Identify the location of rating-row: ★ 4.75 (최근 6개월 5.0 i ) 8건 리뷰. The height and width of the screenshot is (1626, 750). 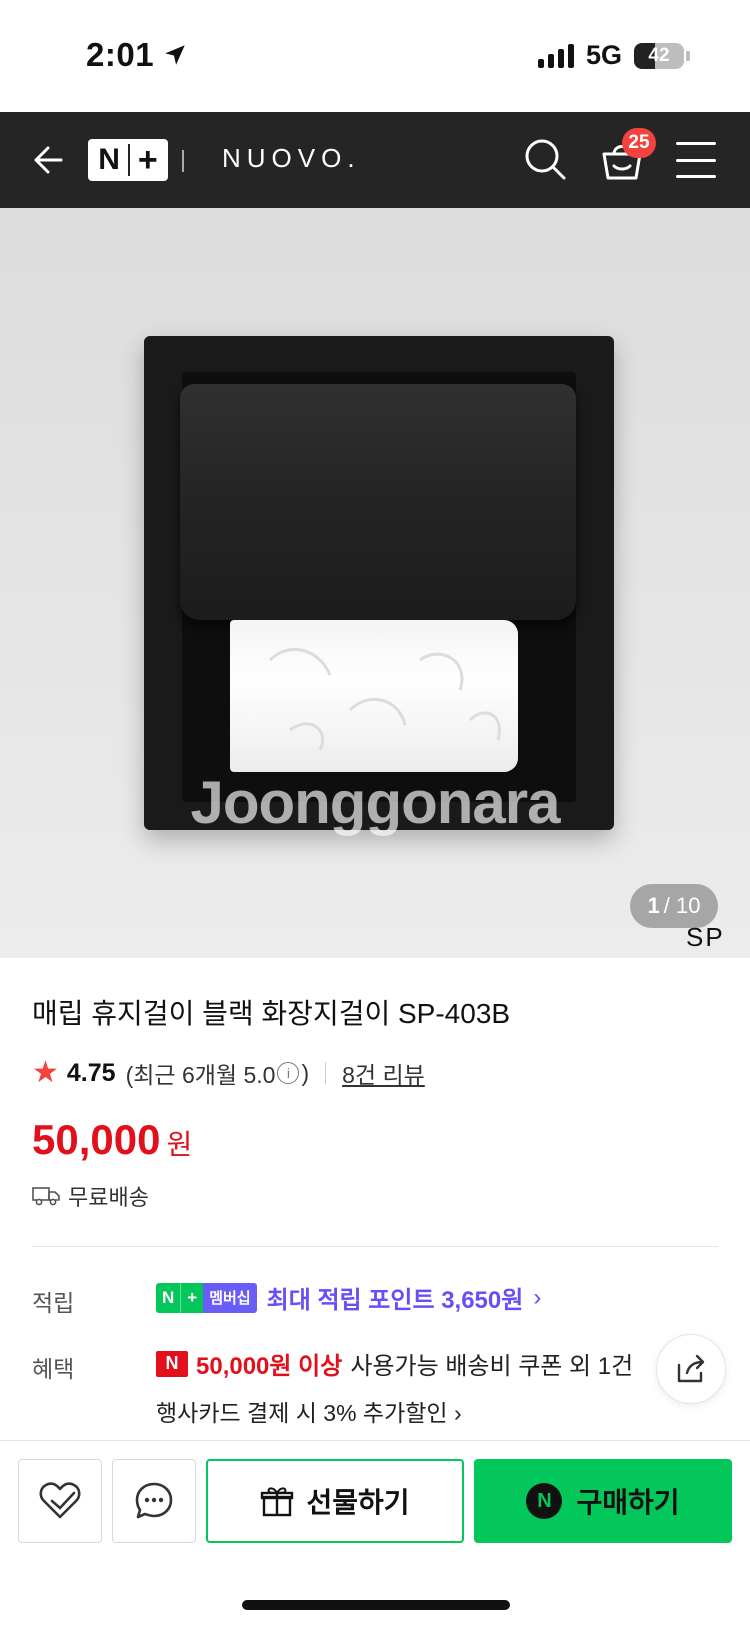
(228, 1073).